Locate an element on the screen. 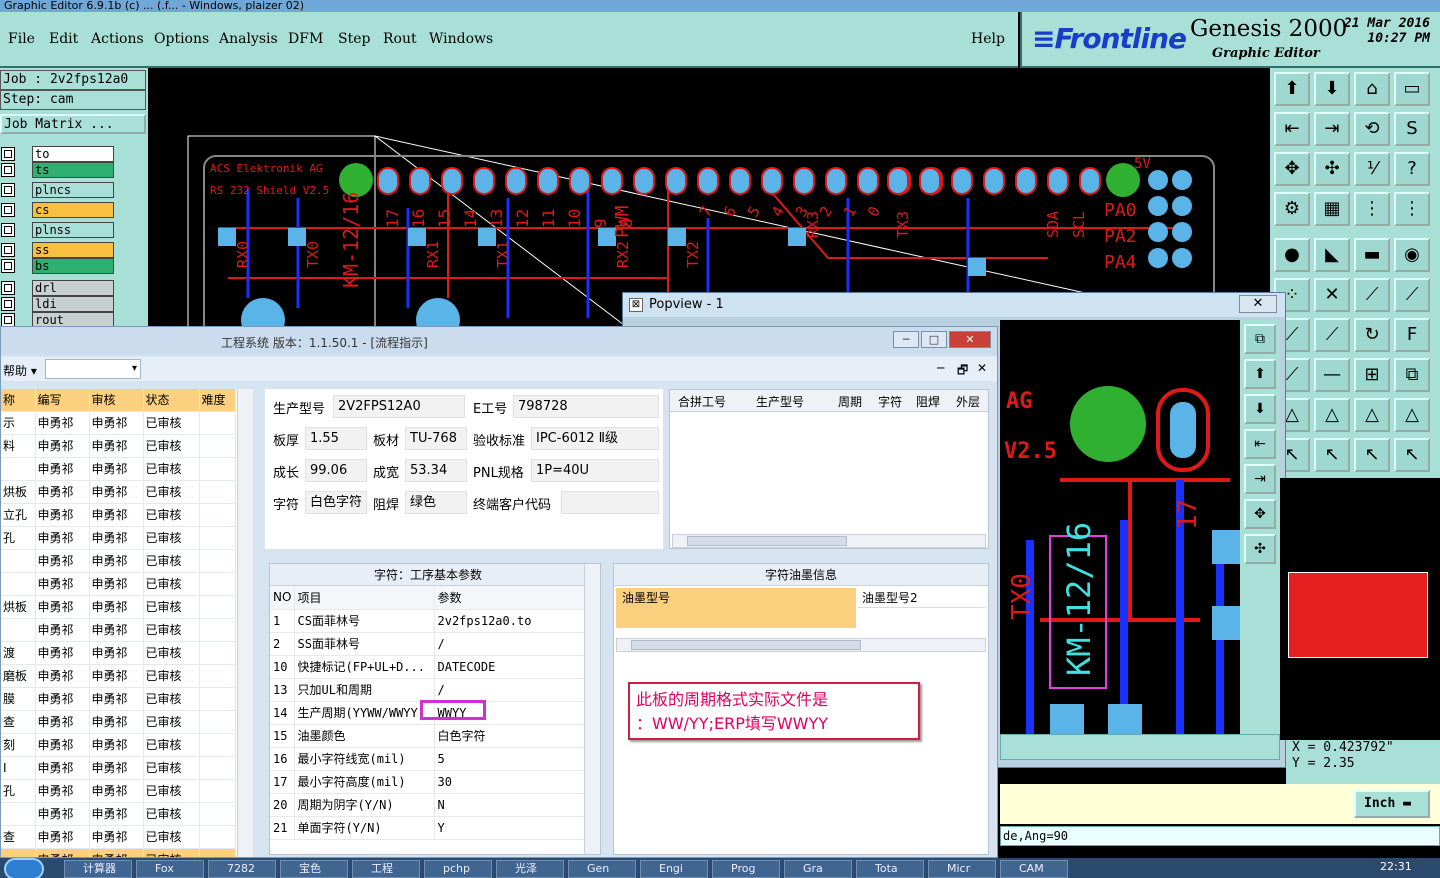  char-params-scrollbar is located at coordinates (592, 709).